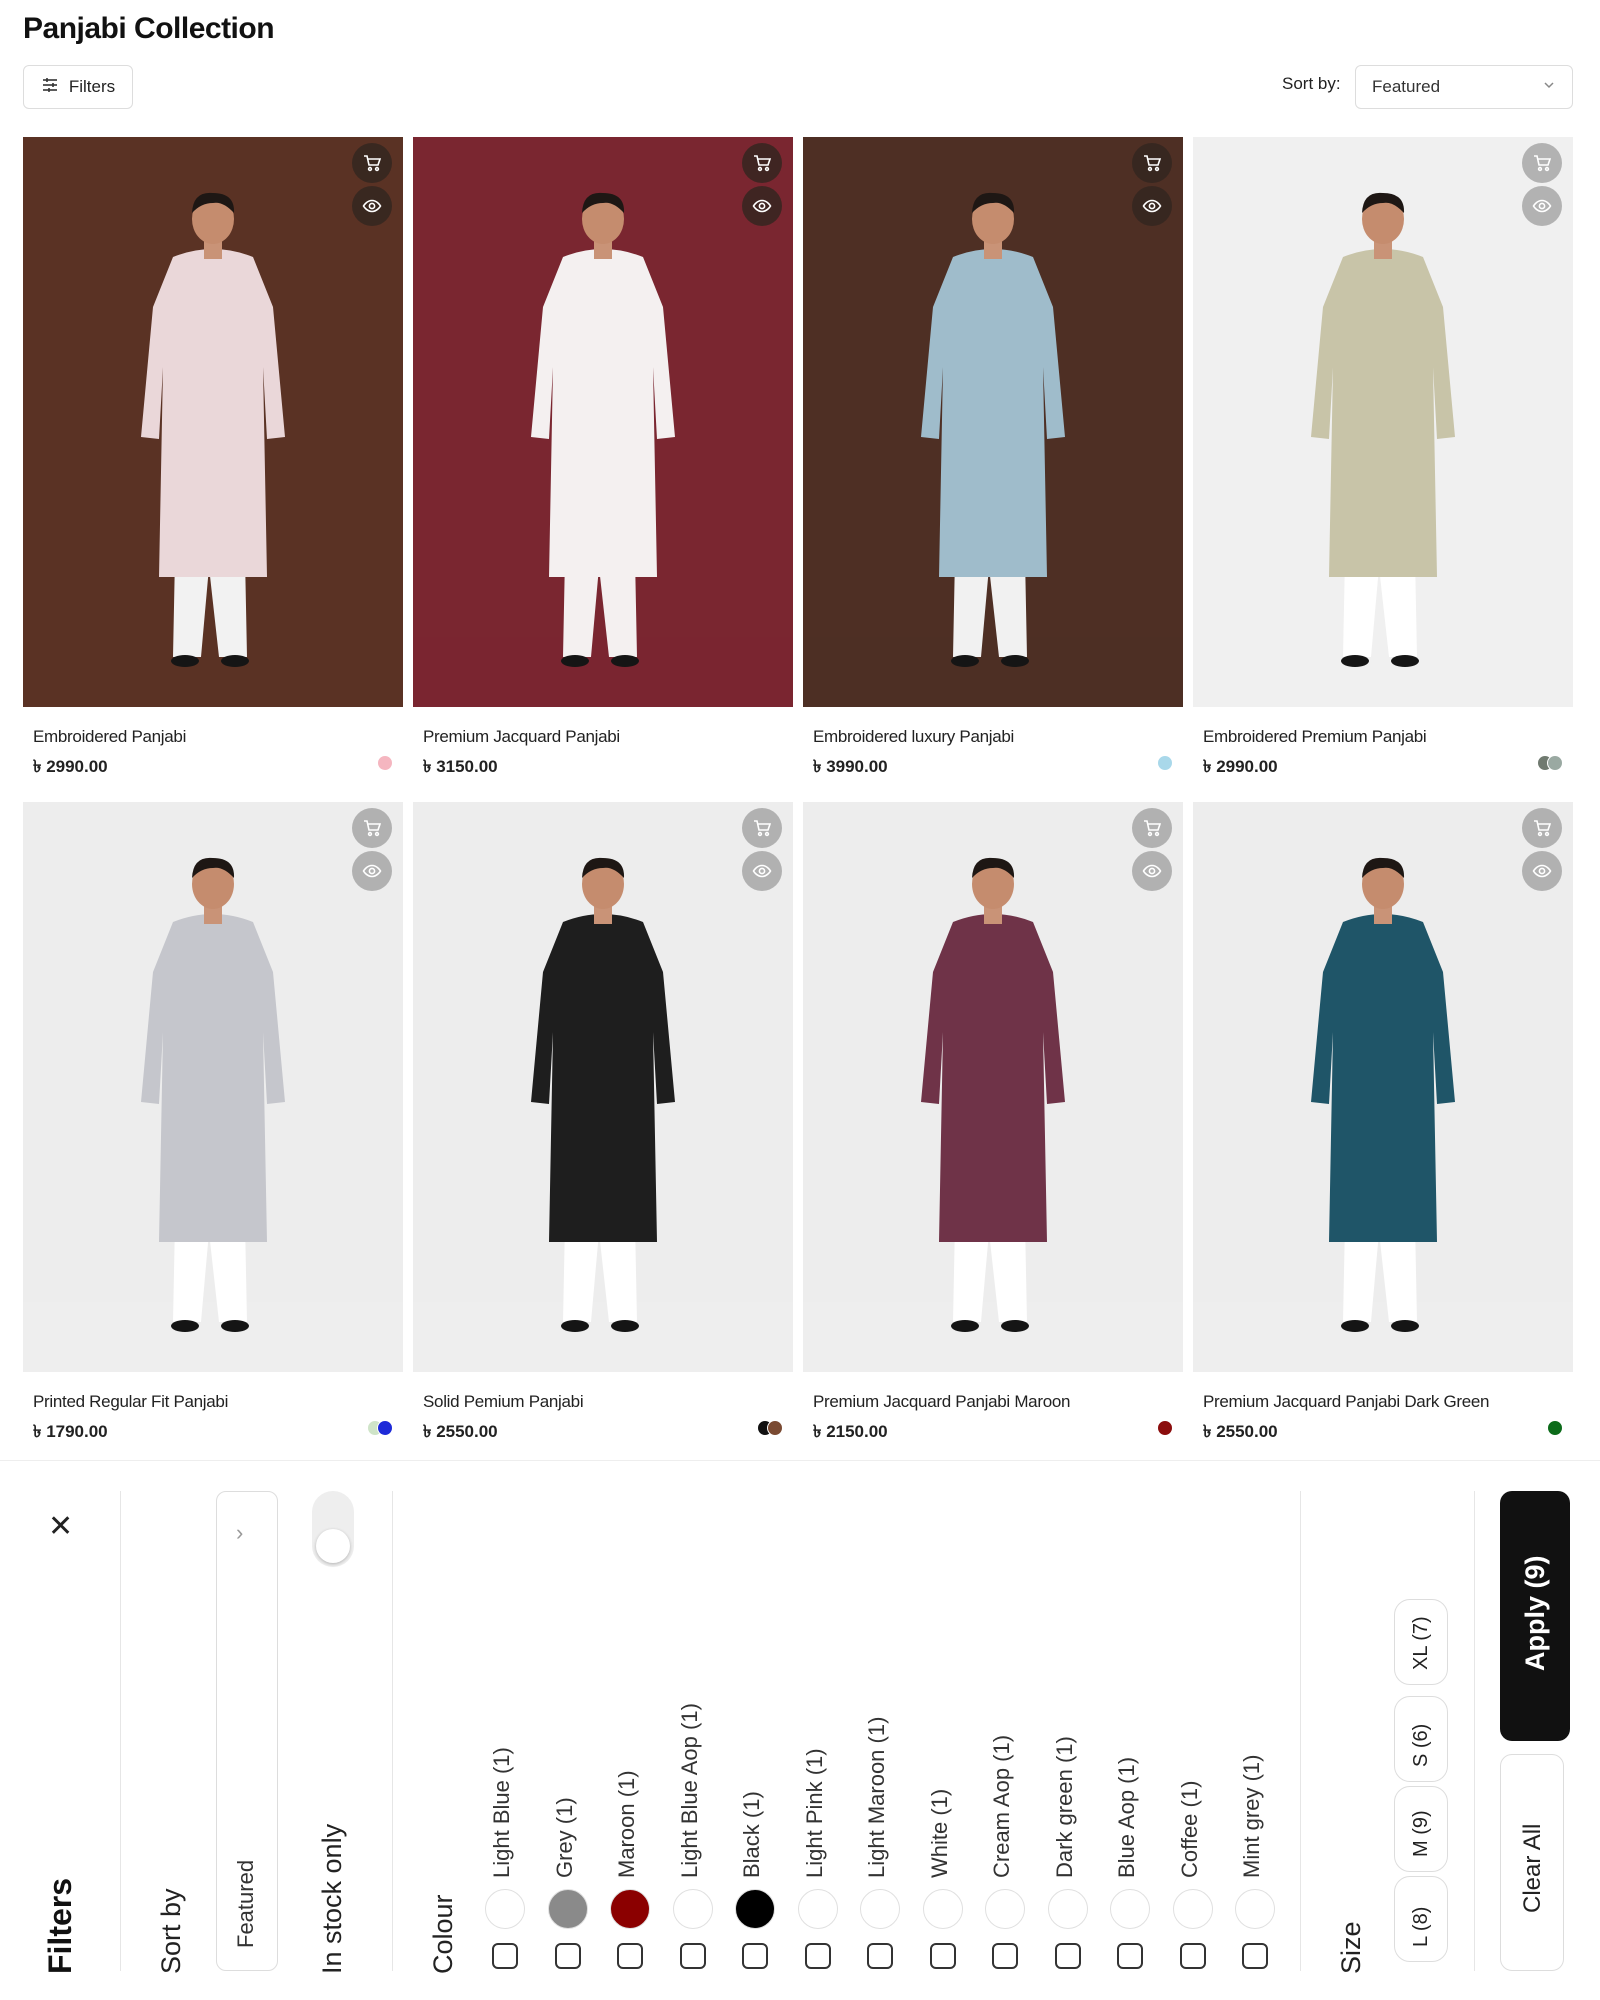 The image size is (1600, 2000). What do you see at coordinates (877, 1797) in the screenshot?
I see `colour-option-label: Light Maroon (1)` at bounding box center [877, 1797].